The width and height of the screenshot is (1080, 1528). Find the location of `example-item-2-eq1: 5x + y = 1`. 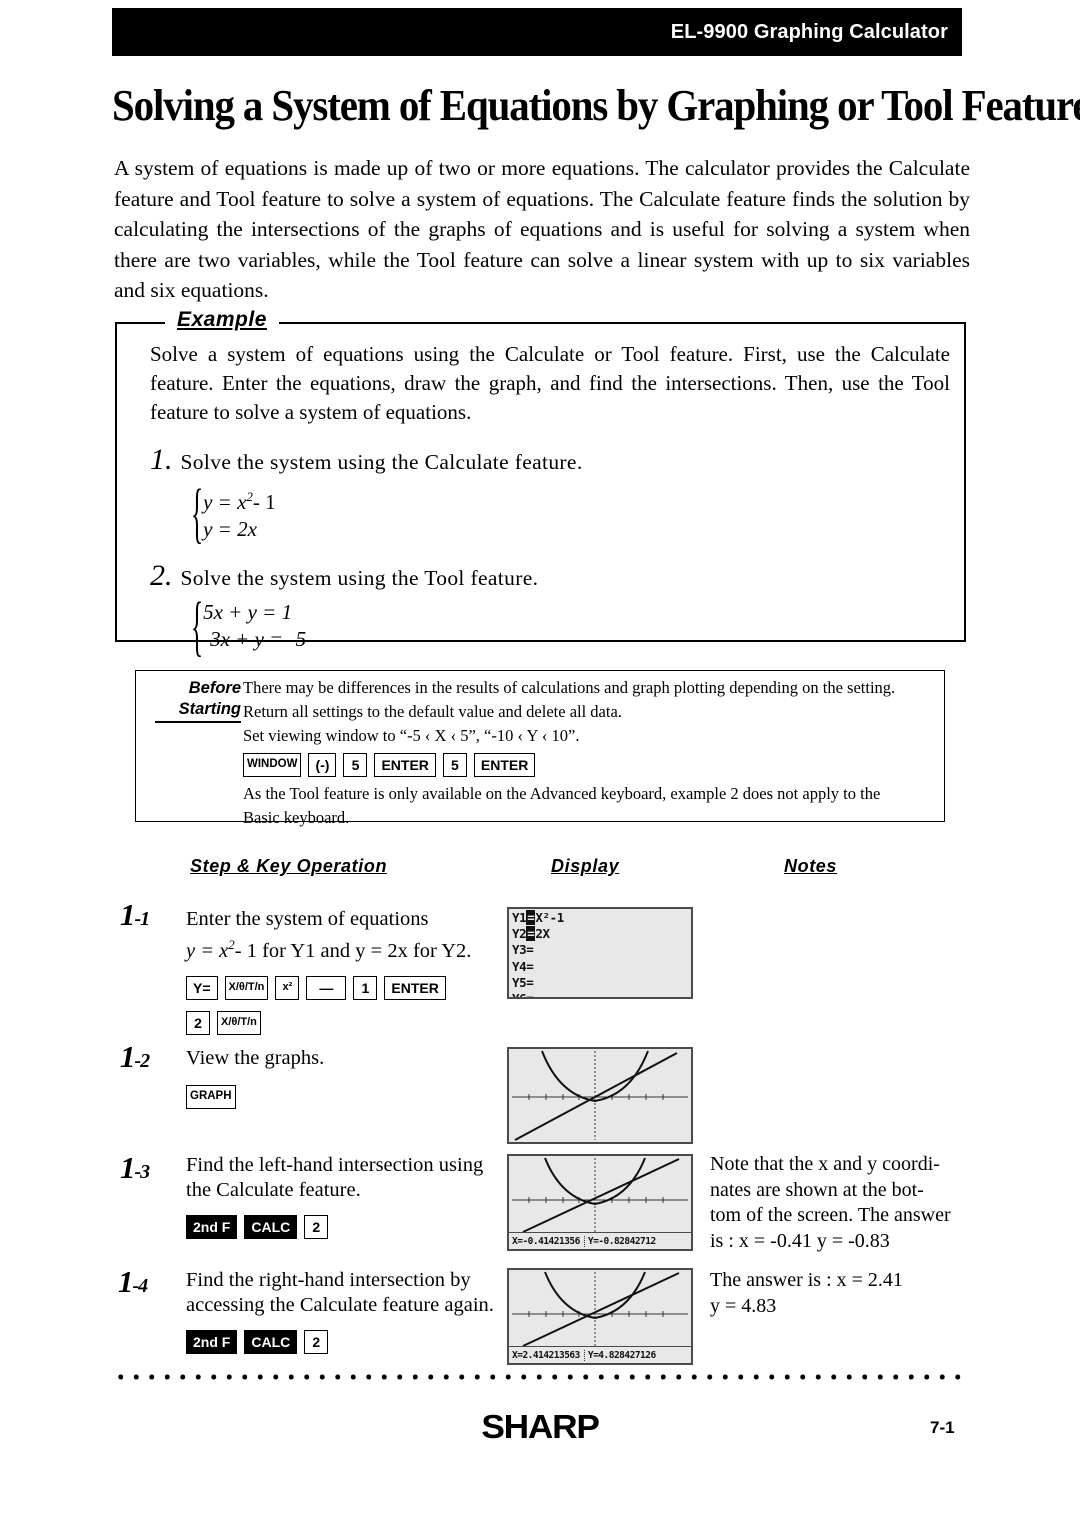

example-item-2-eq1: 5x + y = 1 is located at coordinates (248, 612).